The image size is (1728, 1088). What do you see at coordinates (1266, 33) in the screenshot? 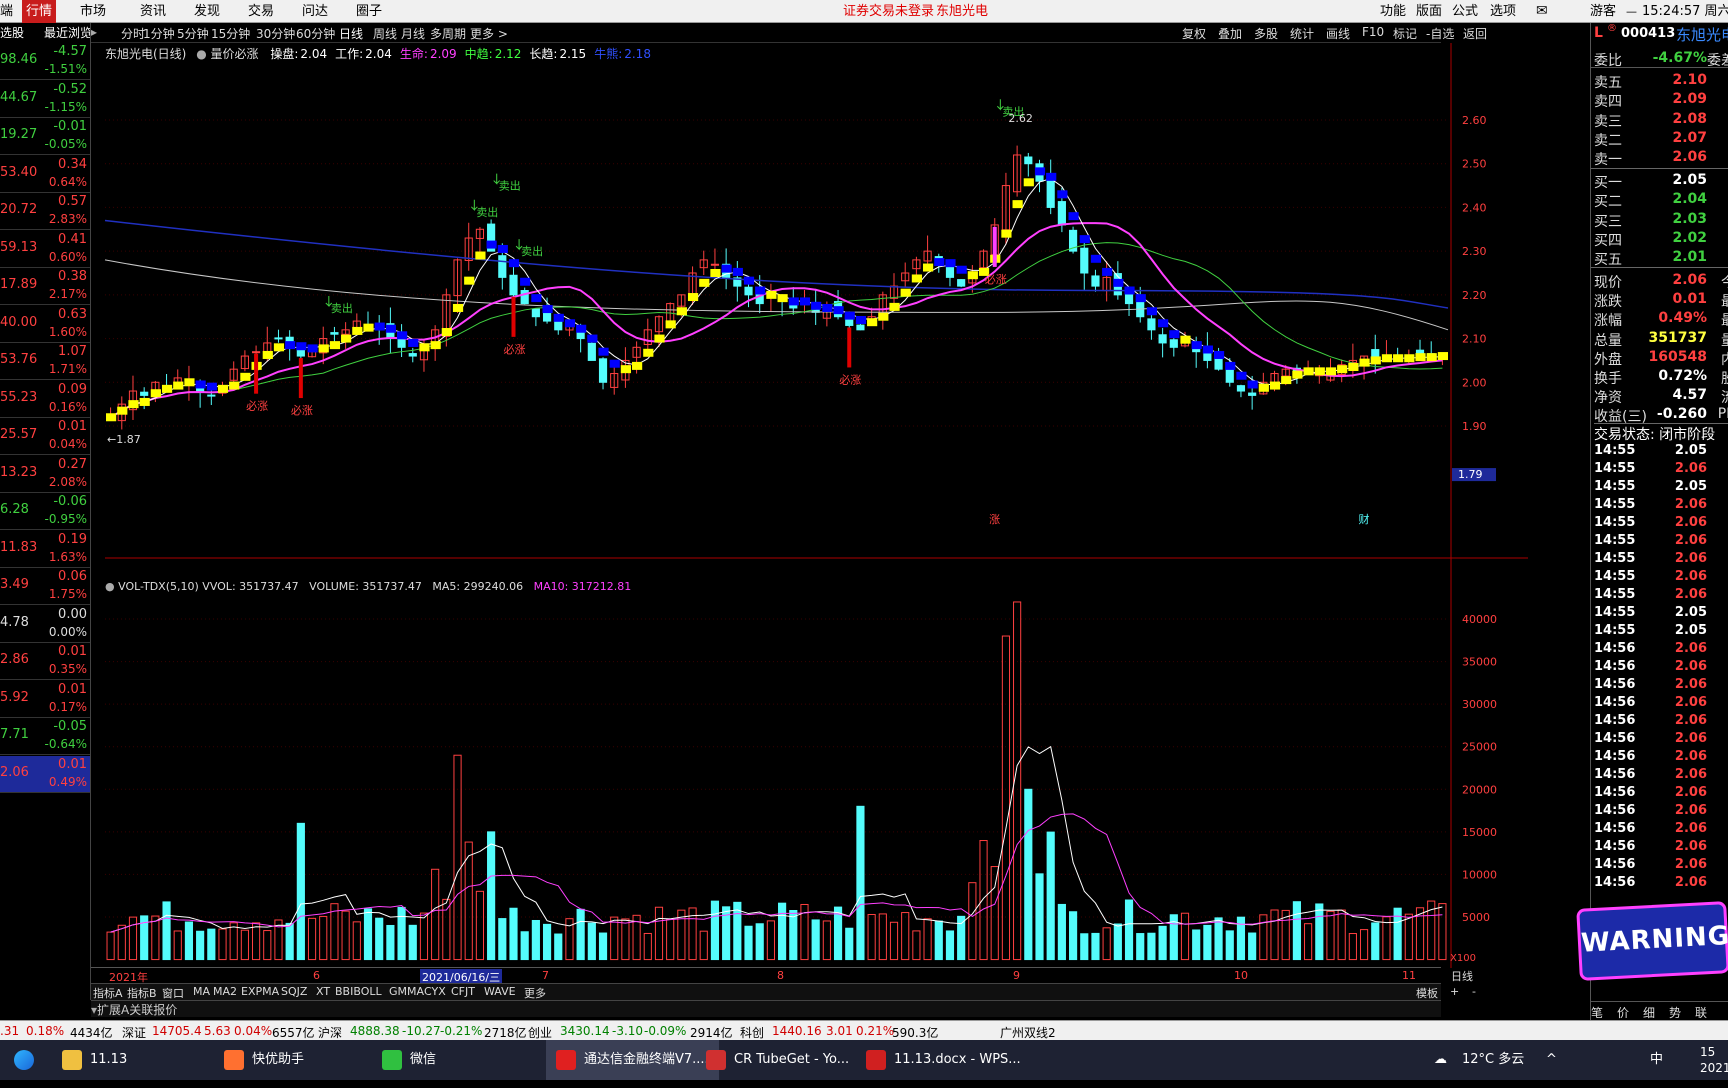
I see `chart-tool-button: 多股` at bounding box center [1266, 33].